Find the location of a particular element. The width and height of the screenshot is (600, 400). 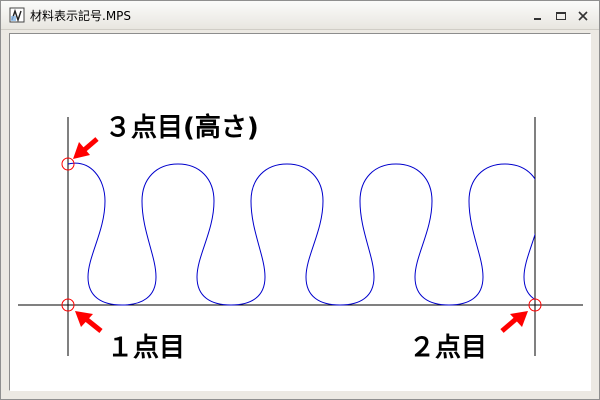

point1-label: １点目 is located at coordinates (146, 347).